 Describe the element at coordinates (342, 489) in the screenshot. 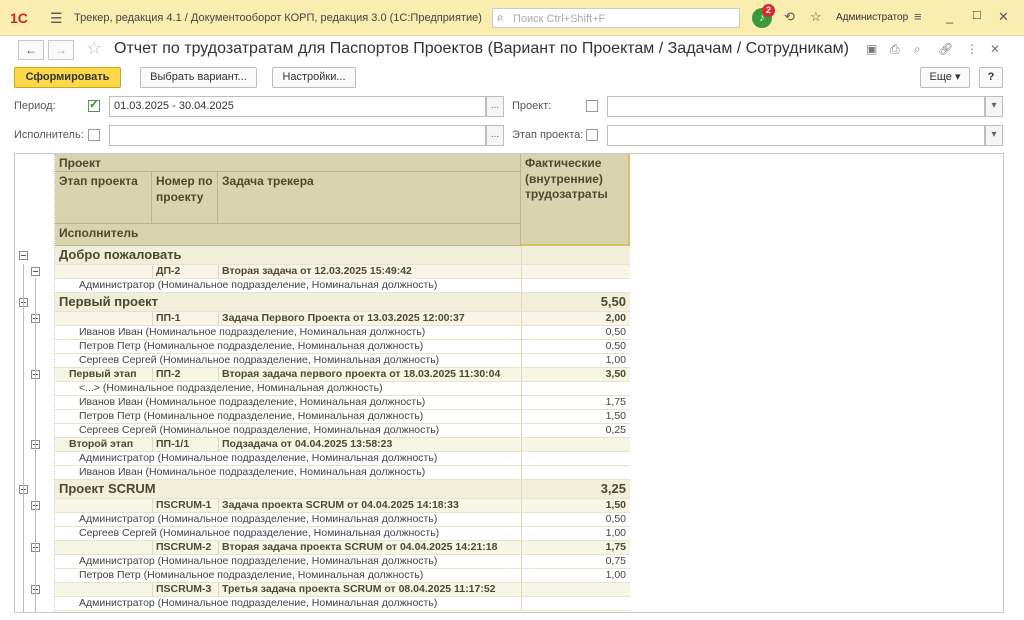

I see `project-row: Проект SCRUM 3,25` at that location.